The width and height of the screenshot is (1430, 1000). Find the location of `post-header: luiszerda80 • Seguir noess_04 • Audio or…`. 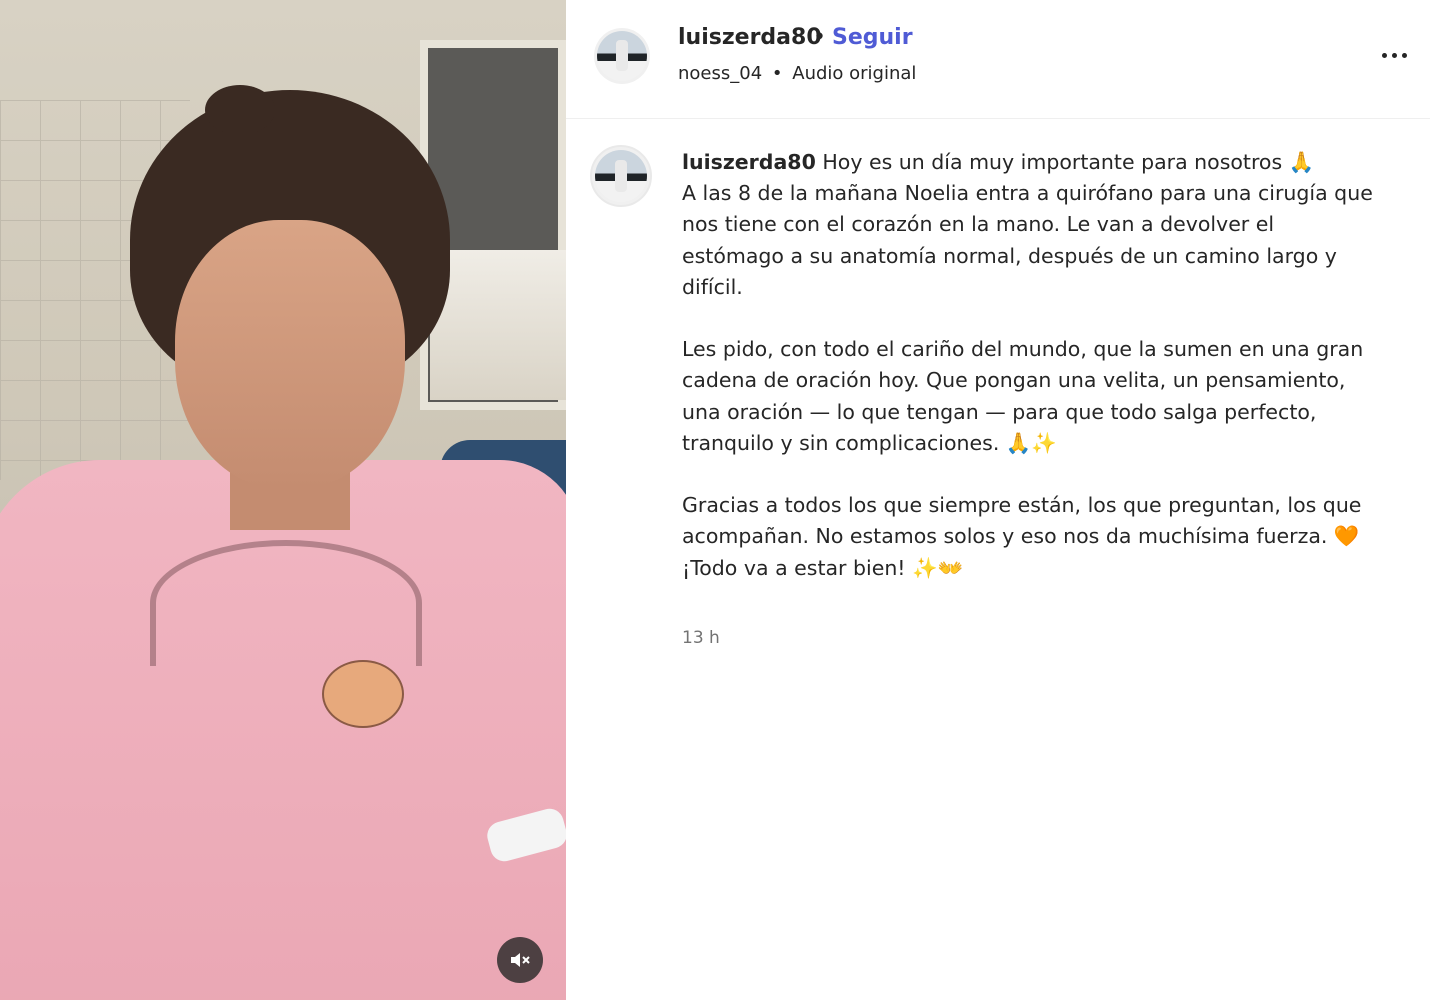

post-header: luiszerda80 • Seguir noess_04 • Audio or… is located at coordinates (998, 59).